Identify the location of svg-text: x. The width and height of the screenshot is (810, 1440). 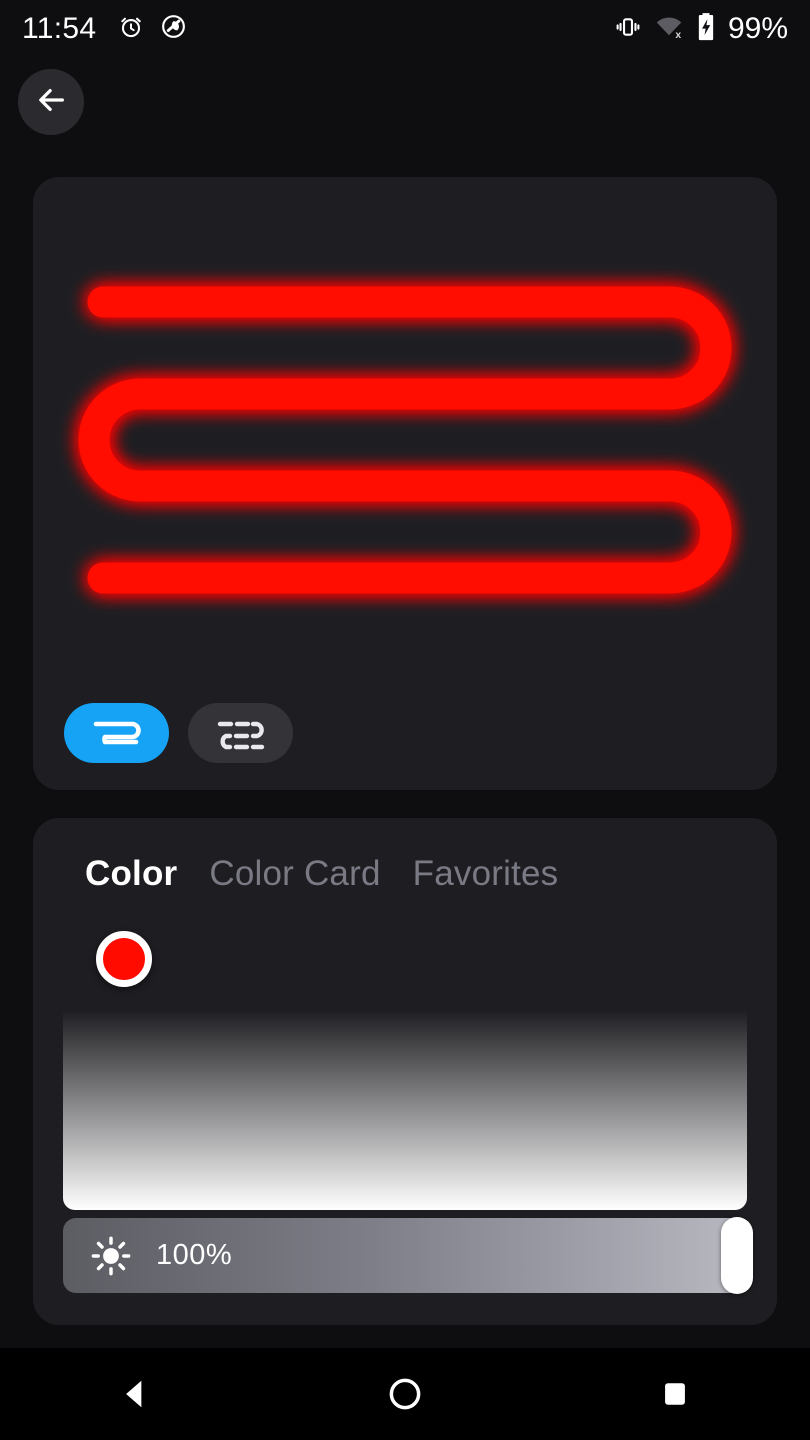
(678, 34).